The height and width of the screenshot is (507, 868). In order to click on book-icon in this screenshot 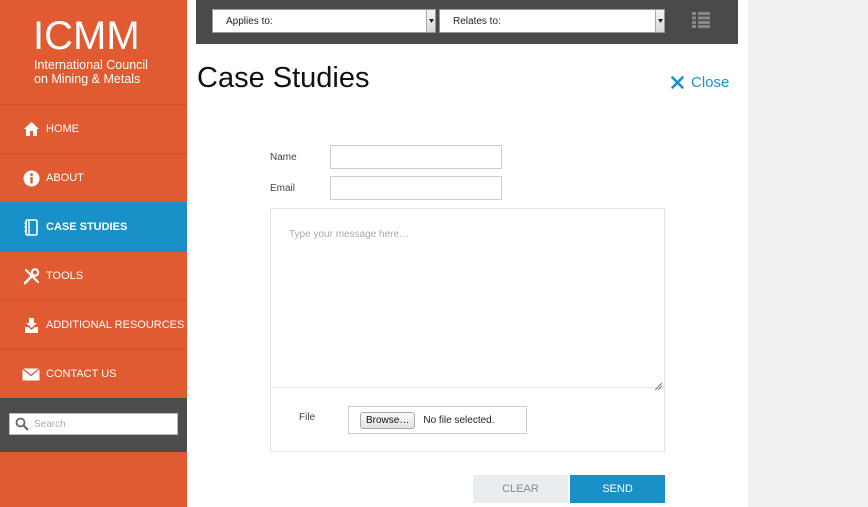, I will do `click(31, 227)`.